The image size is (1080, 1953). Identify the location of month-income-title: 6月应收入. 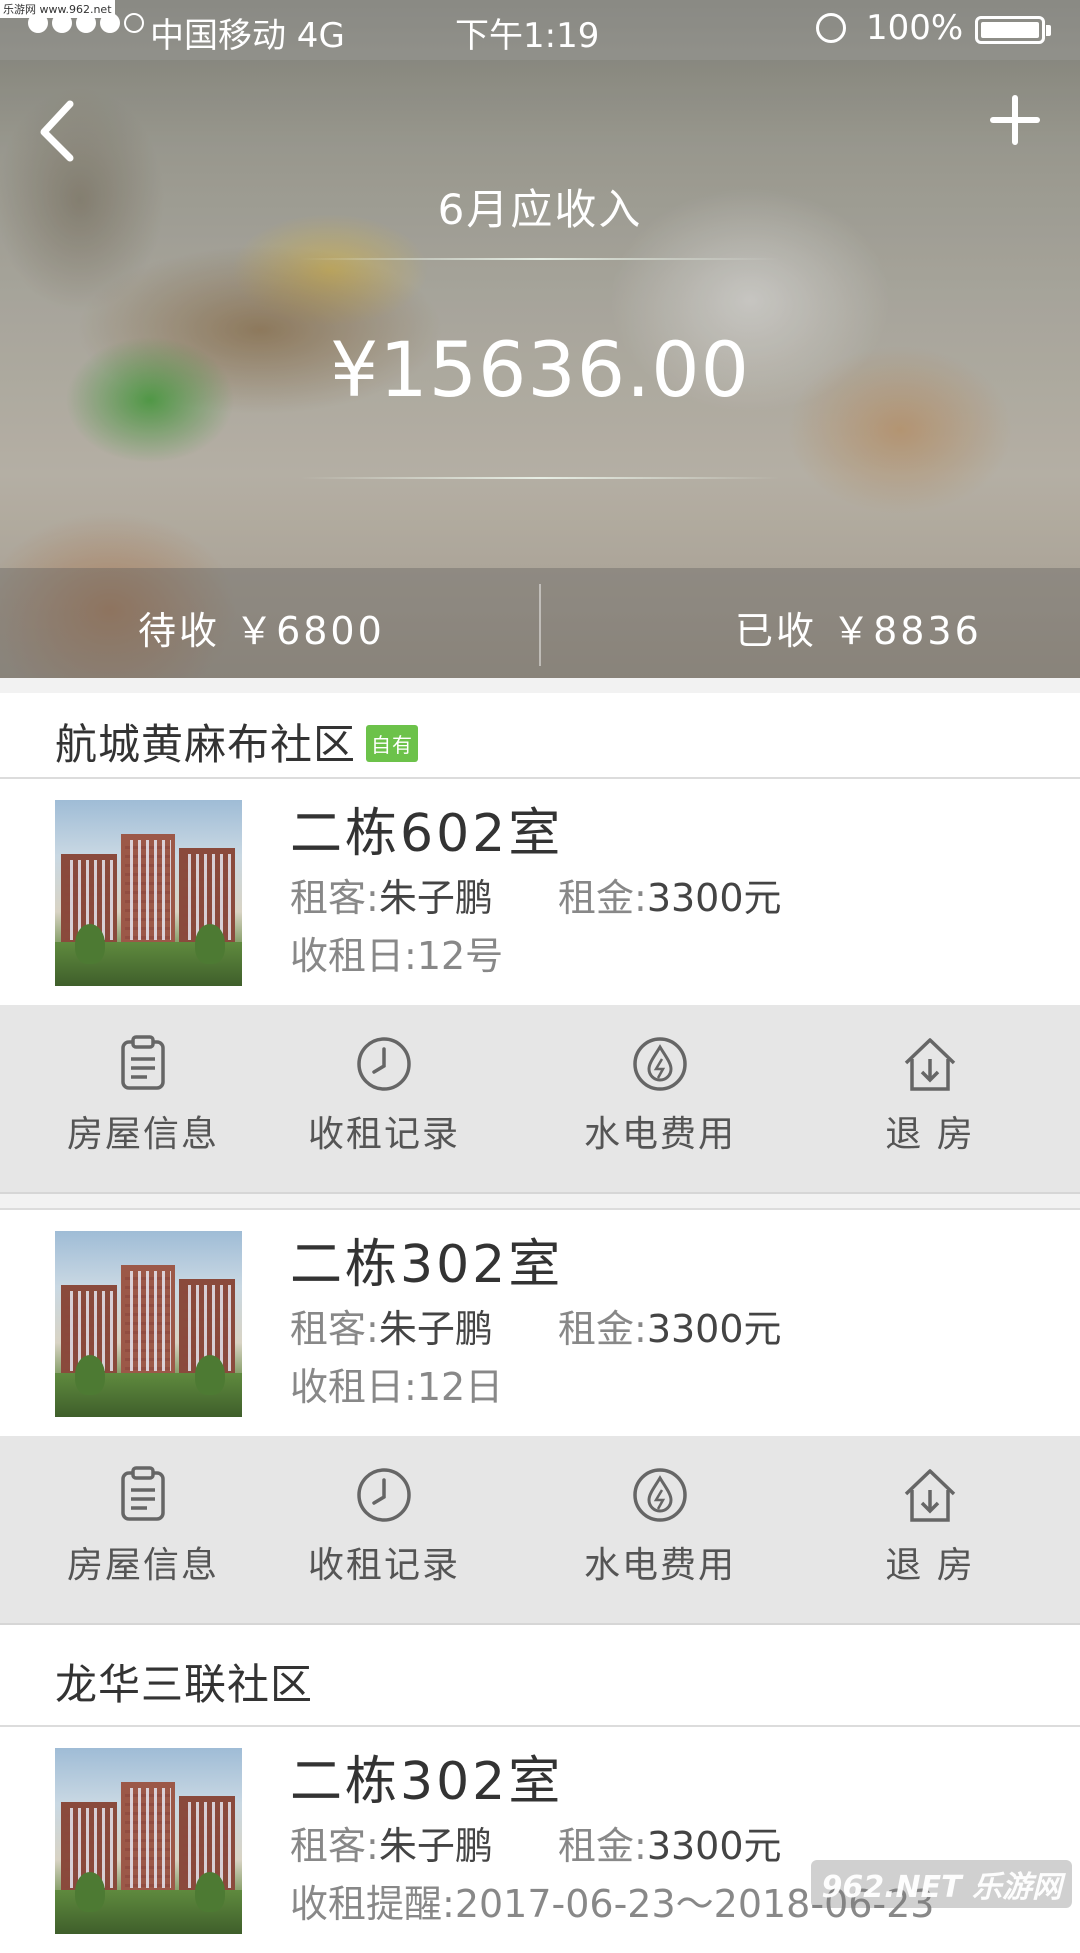
(540, 209).